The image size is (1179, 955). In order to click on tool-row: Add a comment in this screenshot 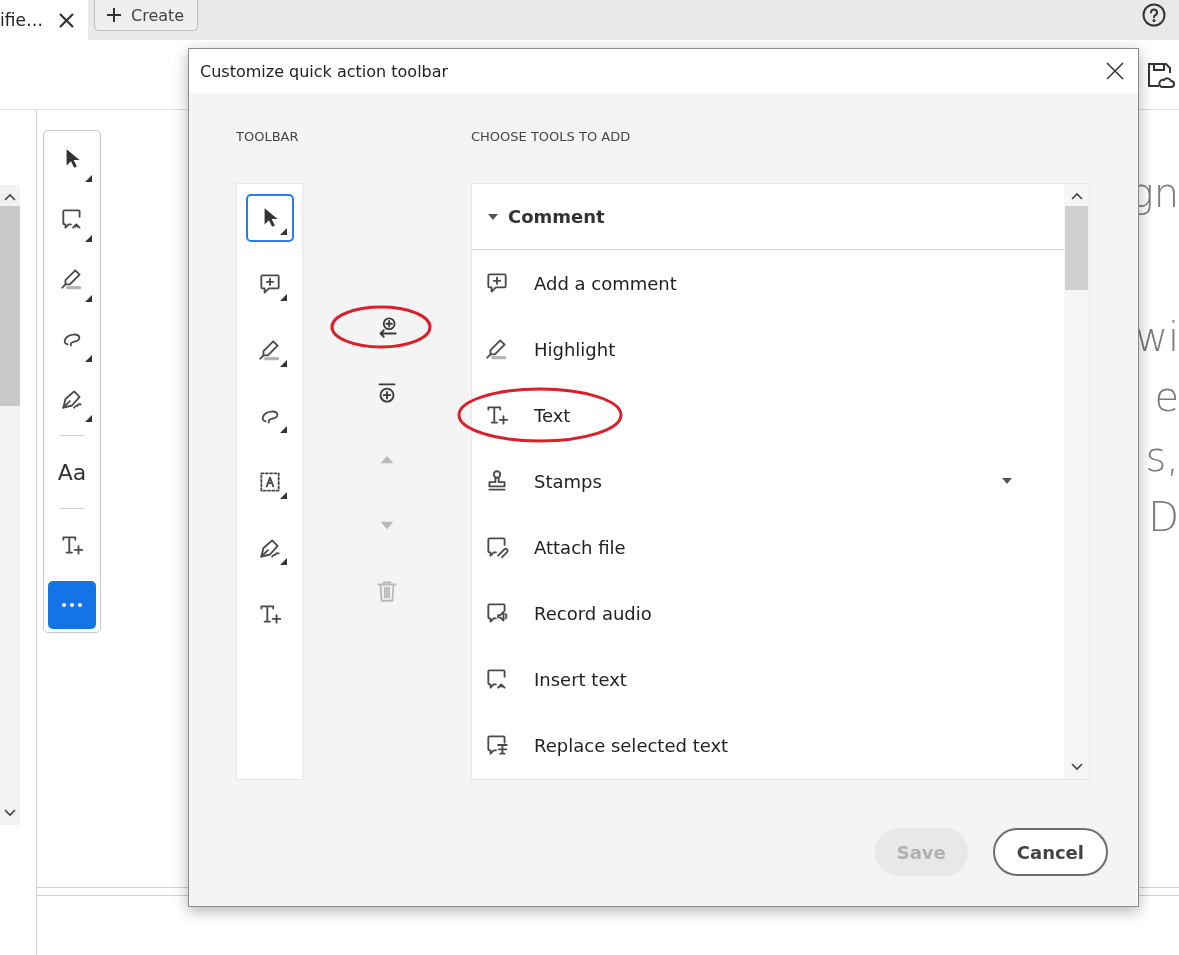, I will do `click(768, 283)`.